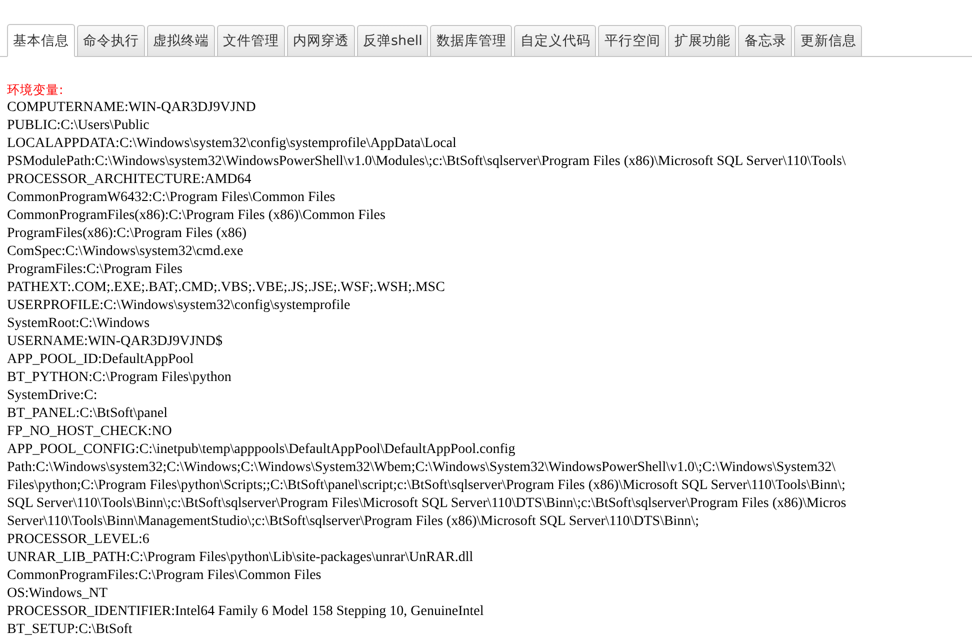  I want to click on env-line: SystemDrive:C:, so click(52, 396).